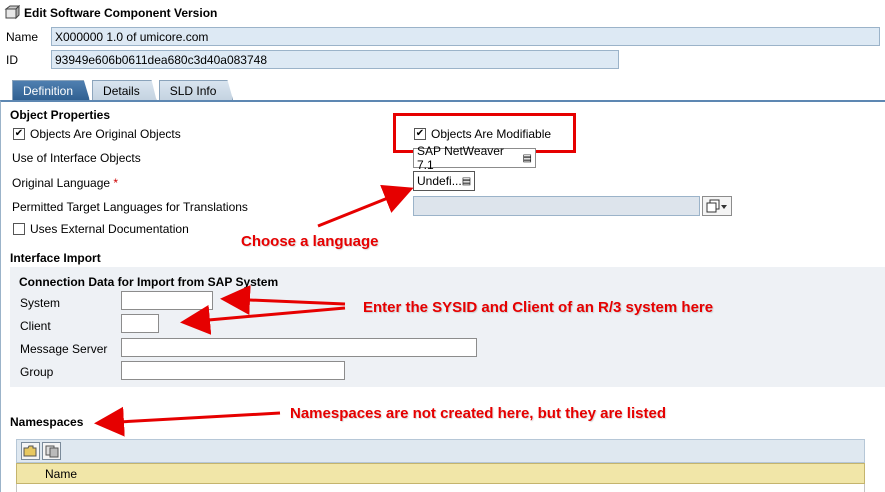  Describe the element at coordinates (263, 319) in the screenshot. I see `arrow-to-client` at that location.